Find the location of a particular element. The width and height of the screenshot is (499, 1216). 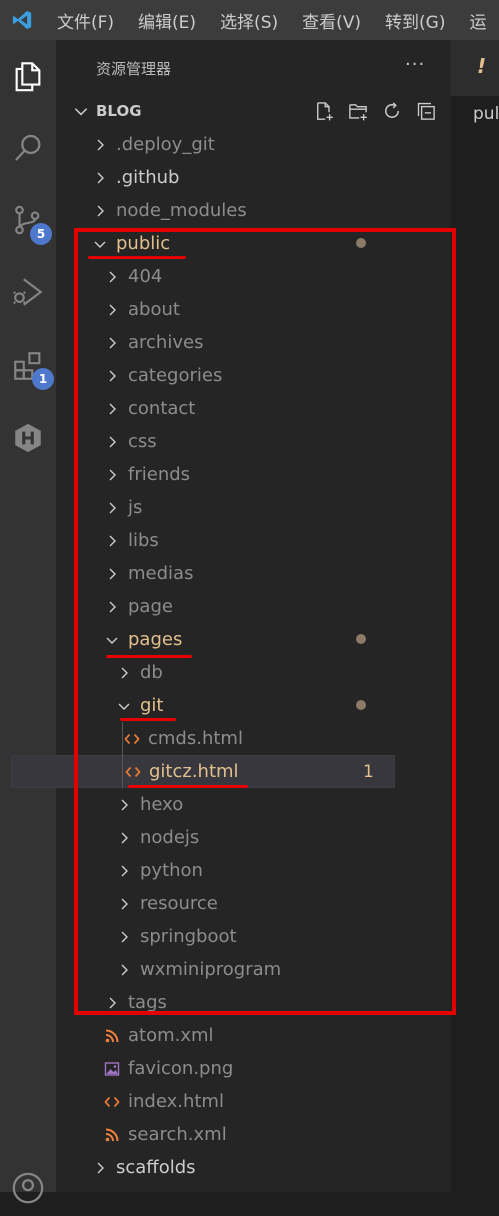

vscode-logo-icon is located at coordinates (22, 20).